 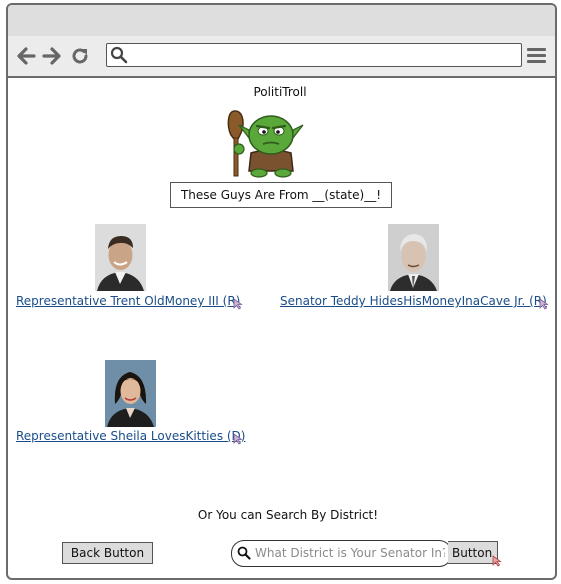 I want to click on official-photo-teddy, so click(x=413, y=257).